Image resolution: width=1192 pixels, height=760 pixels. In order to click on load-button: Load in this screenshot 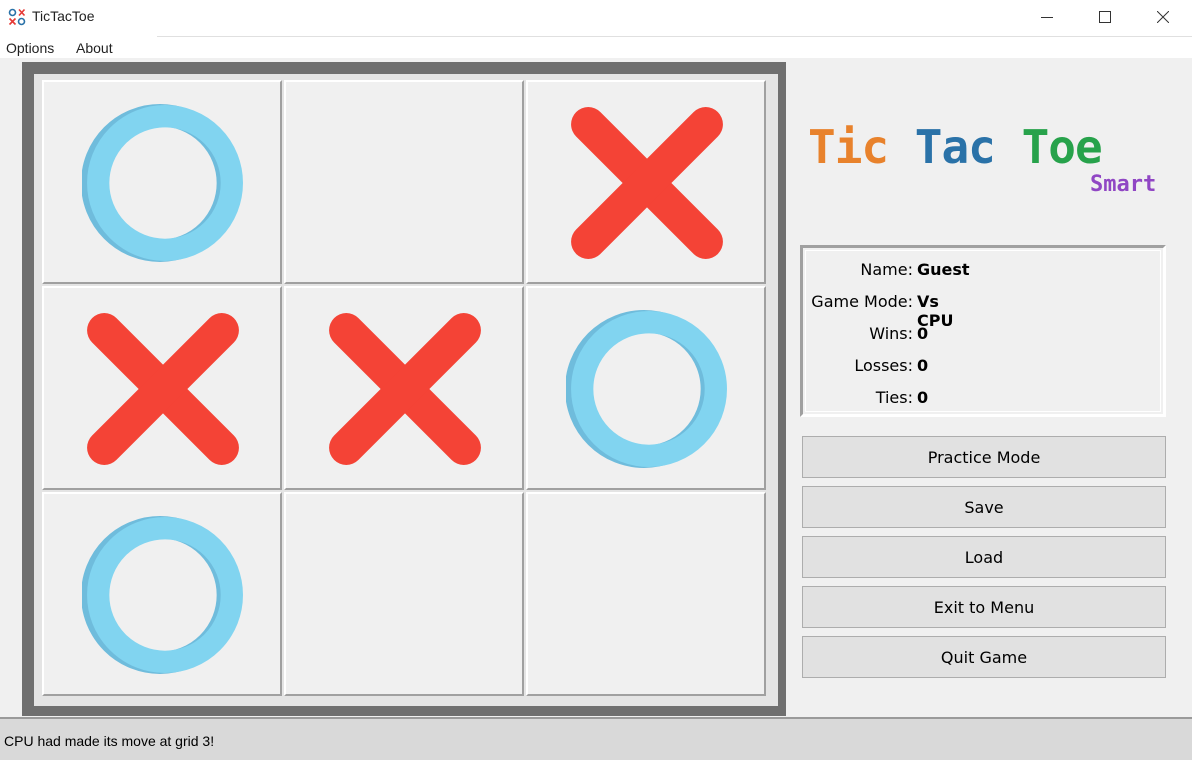, I will do `click(984, 557)`.